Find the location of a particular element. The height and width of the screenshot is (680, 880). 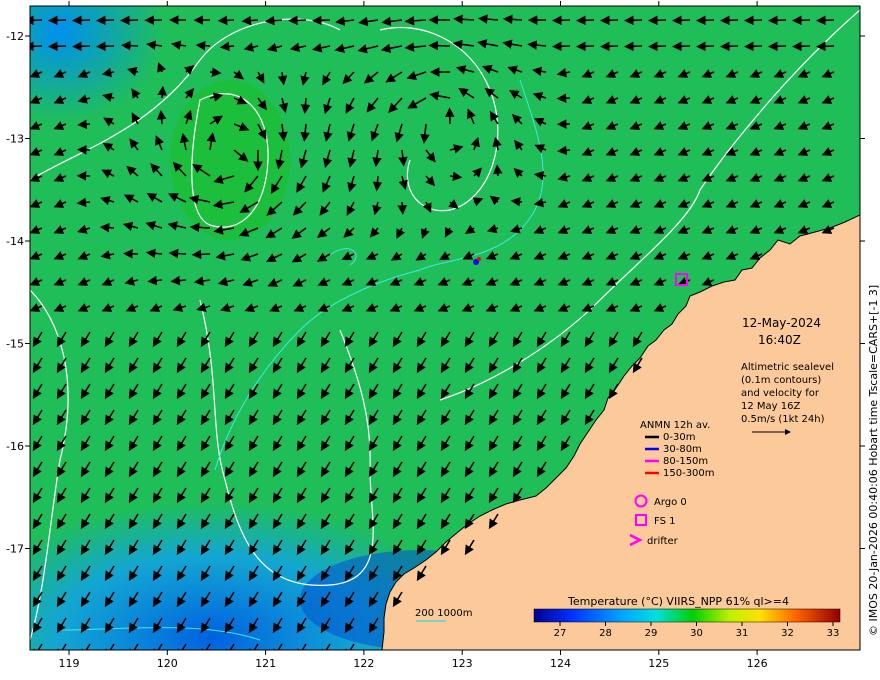

colorbar is located at coordinates (687, 615).